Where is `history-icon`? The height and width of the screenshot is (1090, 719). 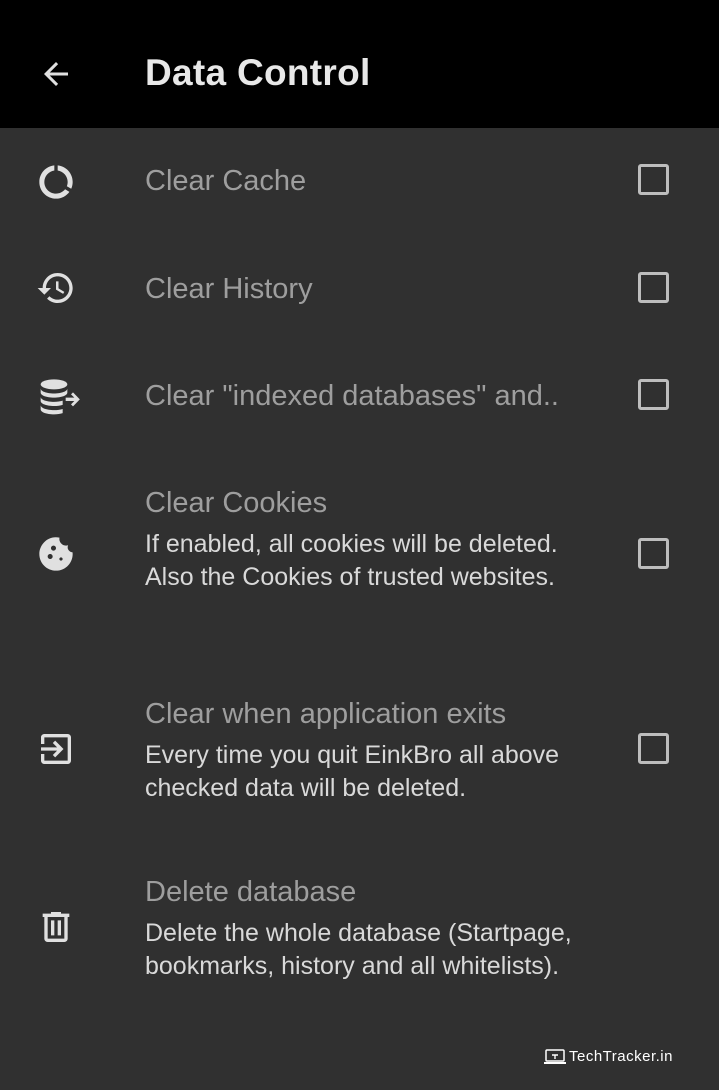
history-icon is located at coordinates (56, 288).